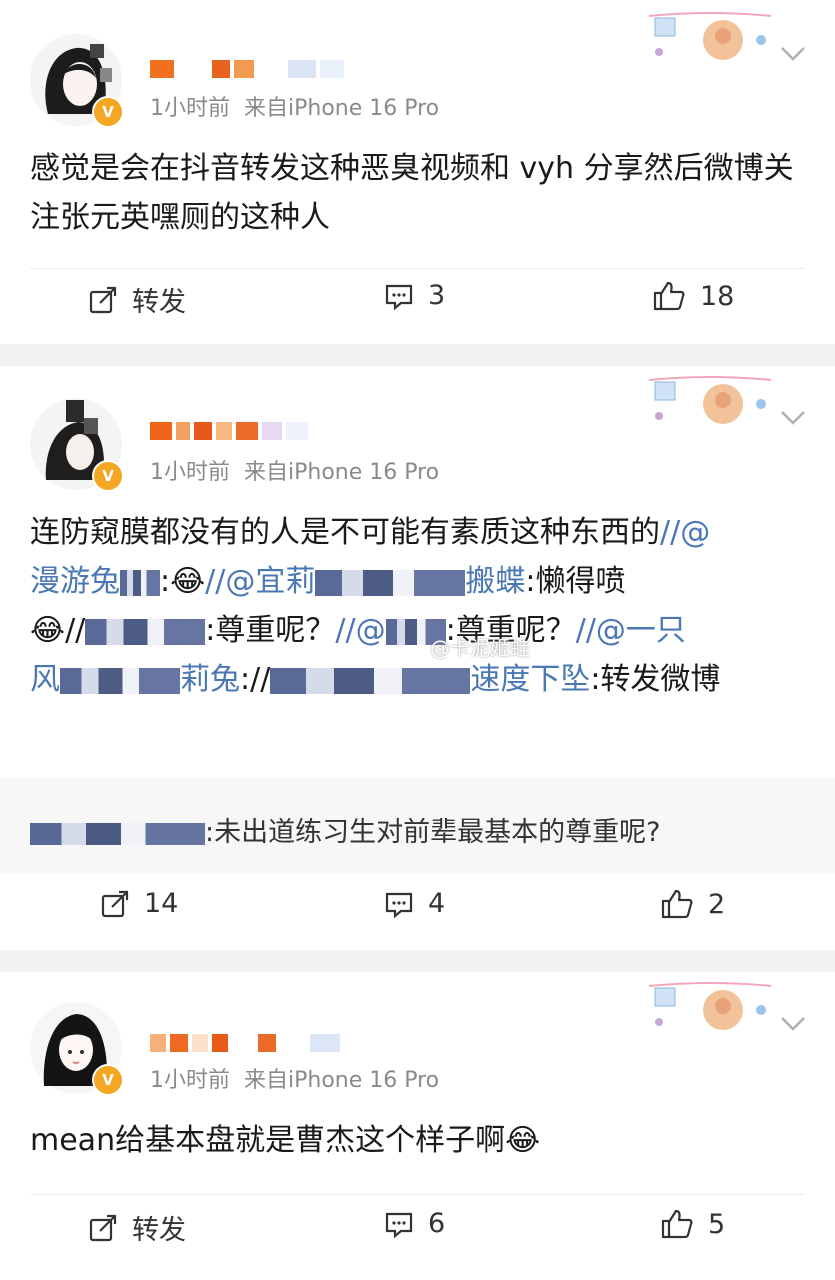 The image size is (835, 1280). I want to click on repost-button: 14, so click(139, 903).